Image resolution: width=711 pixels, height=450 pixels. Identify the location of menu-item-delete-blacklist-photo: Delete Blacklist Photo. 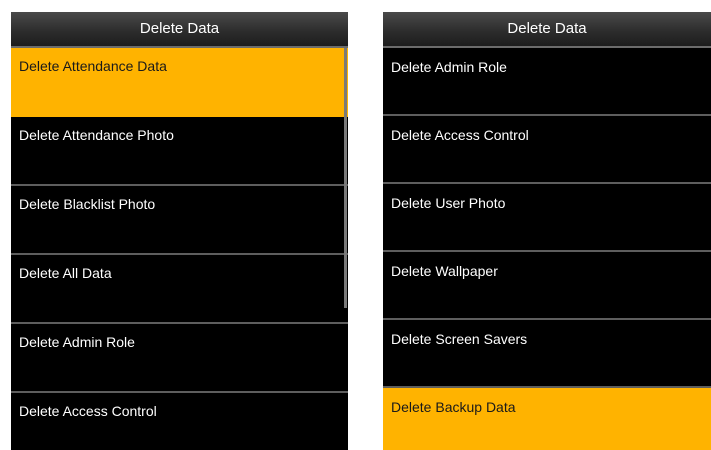
(179, 220).